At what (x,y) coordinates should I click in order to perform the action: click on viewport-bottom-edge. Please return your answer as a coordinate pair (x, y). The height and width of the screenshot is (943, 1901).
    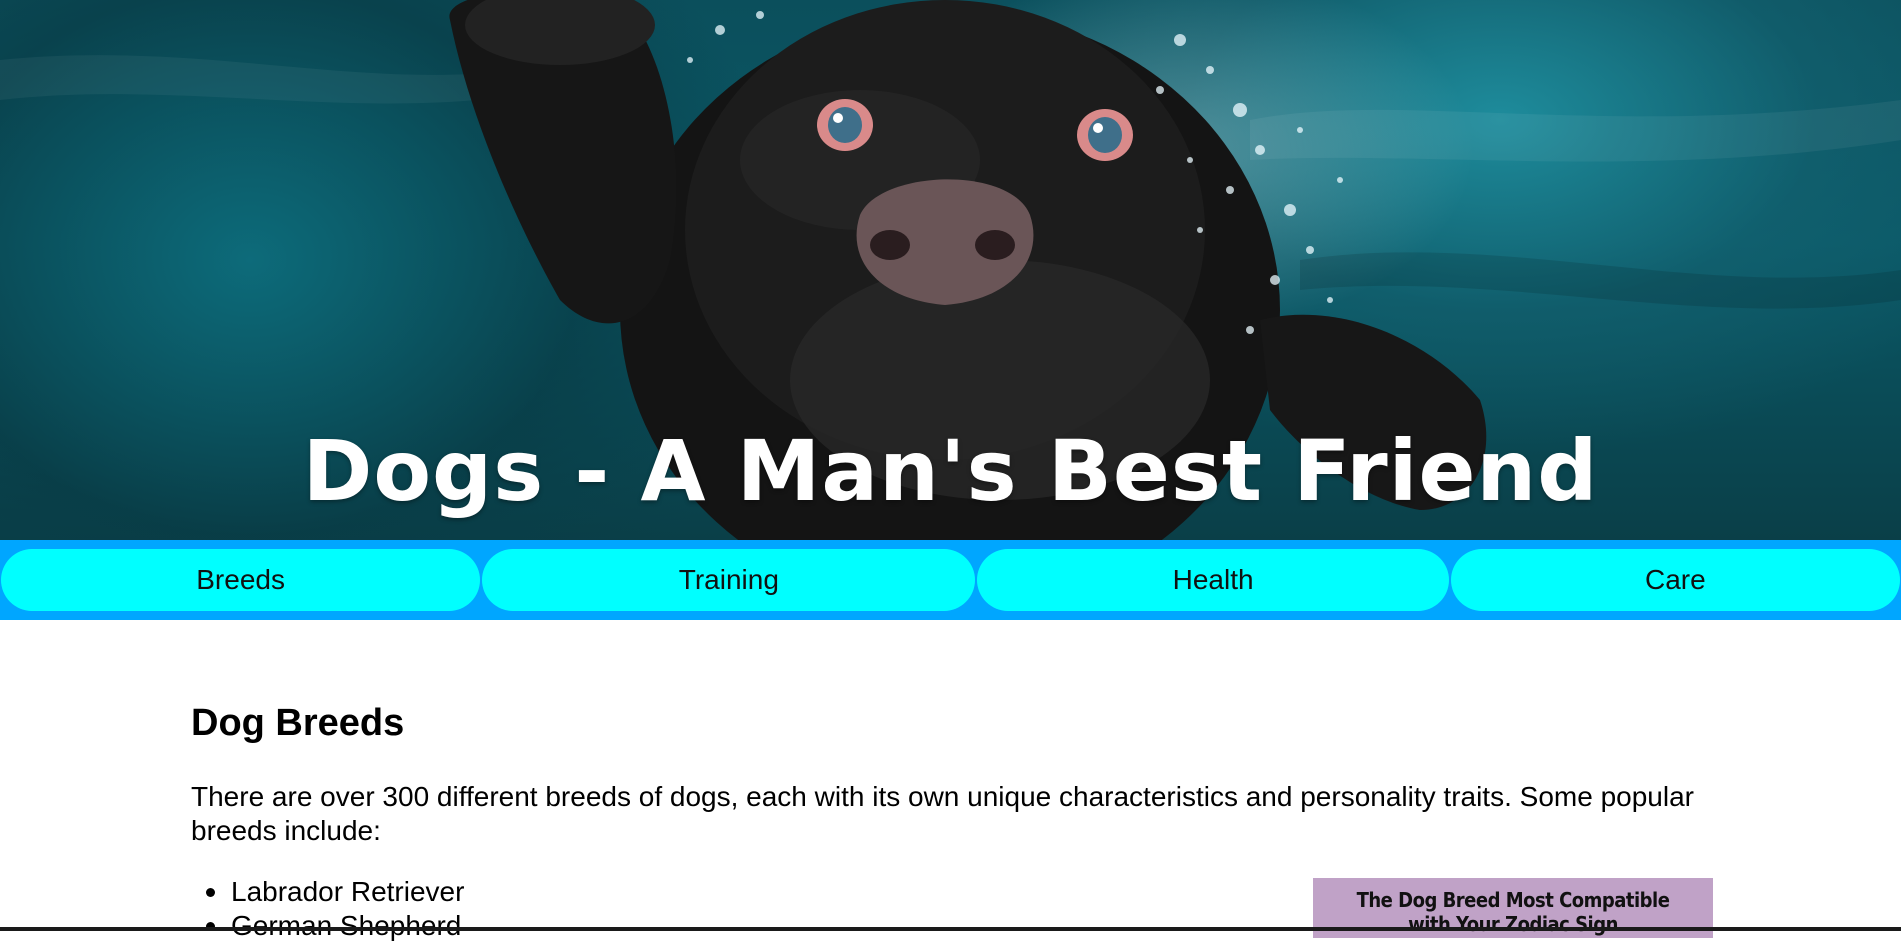
    Looking at the image, I should click on (950, 929).